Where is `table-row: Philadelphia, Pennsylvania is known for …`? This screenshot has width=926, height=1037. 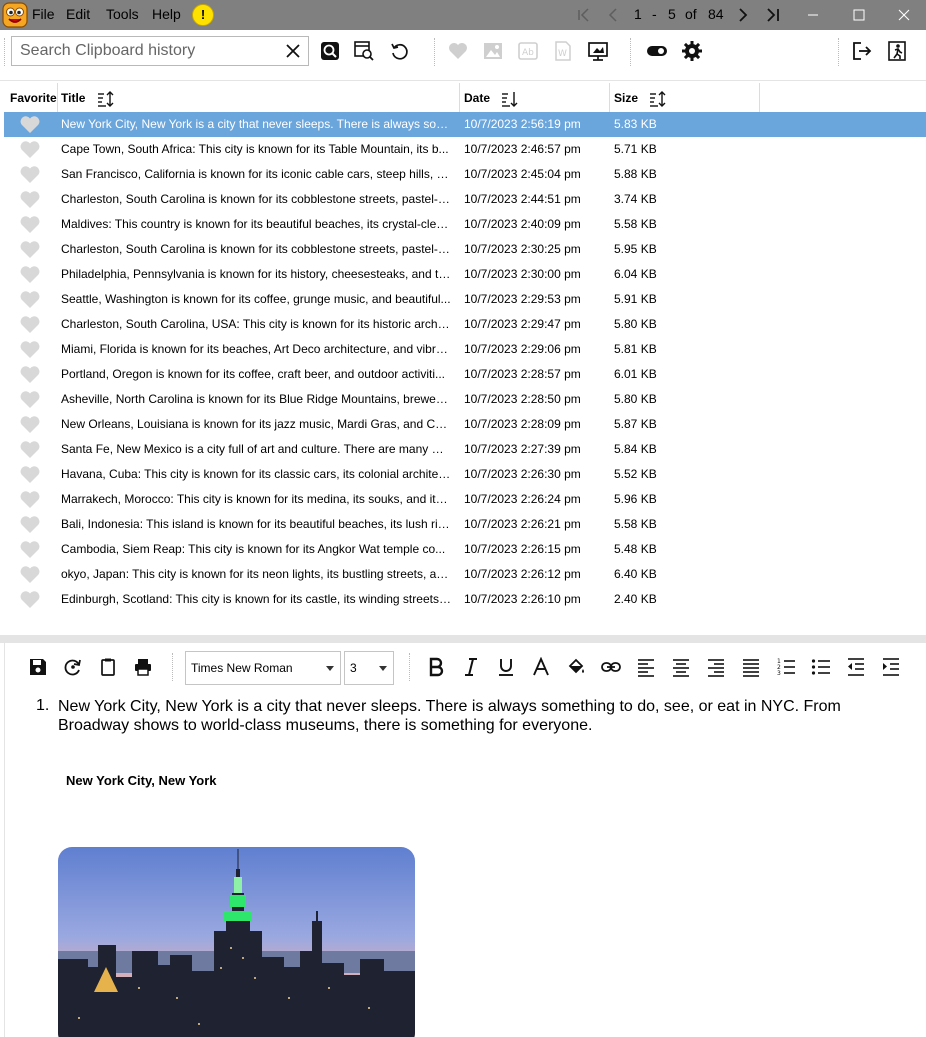
table-row: Philadelphia, Pennsylvania is known for … is located at coordinates (465, 274).